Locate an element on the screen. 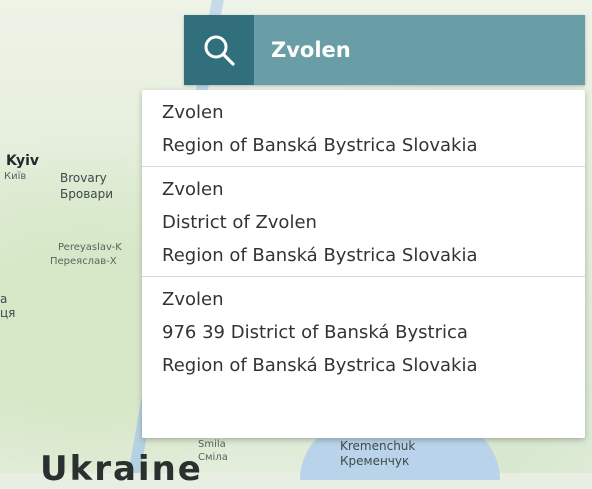  map-label-brovary: Brovary is located at coordinates (83, 178).